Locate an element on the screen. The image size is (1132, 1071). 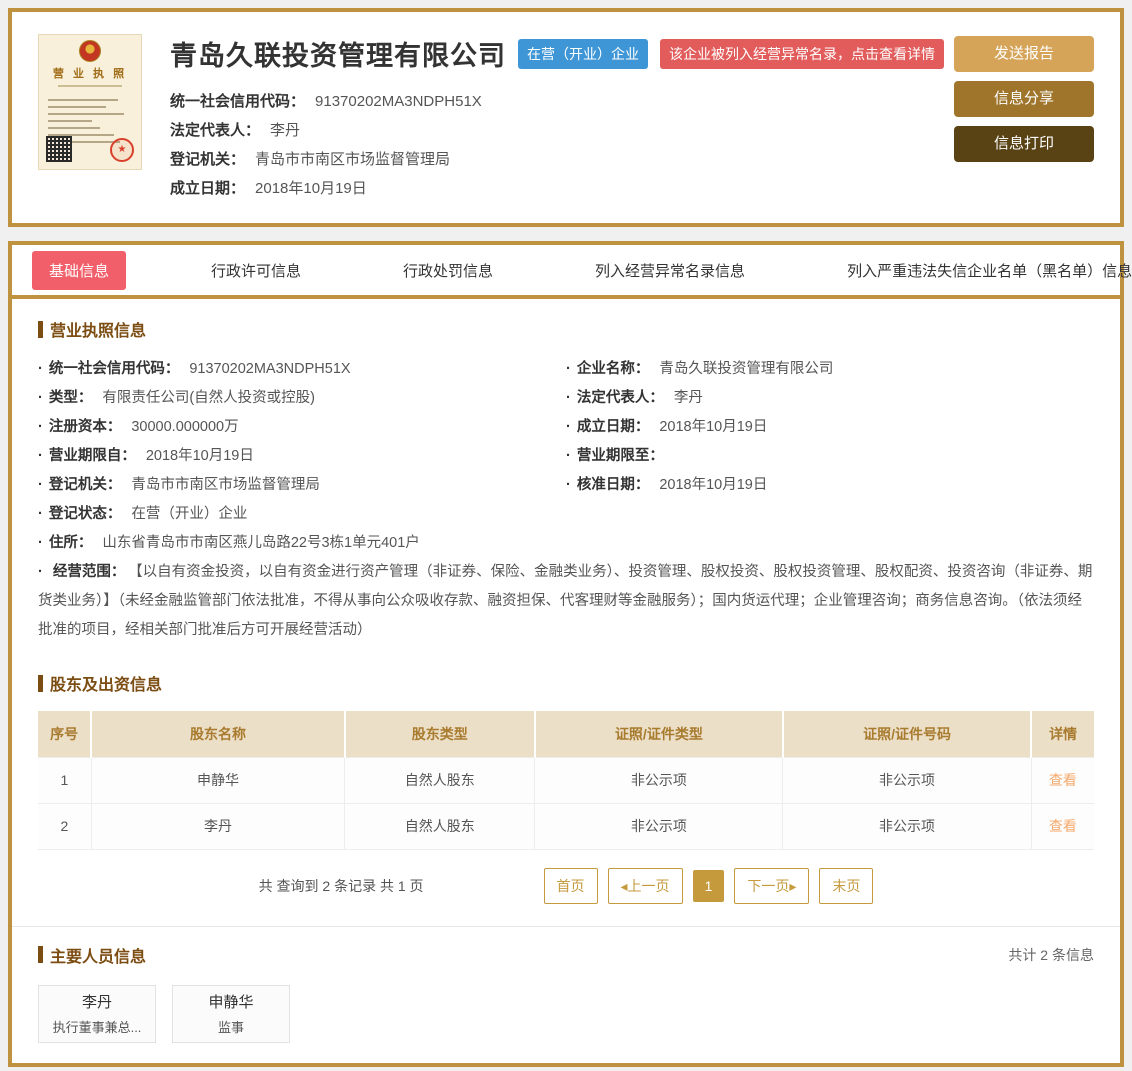
record-count-summary: 共 查询到 2 条记录 共 1 页 is located at coordinates (341, 885).